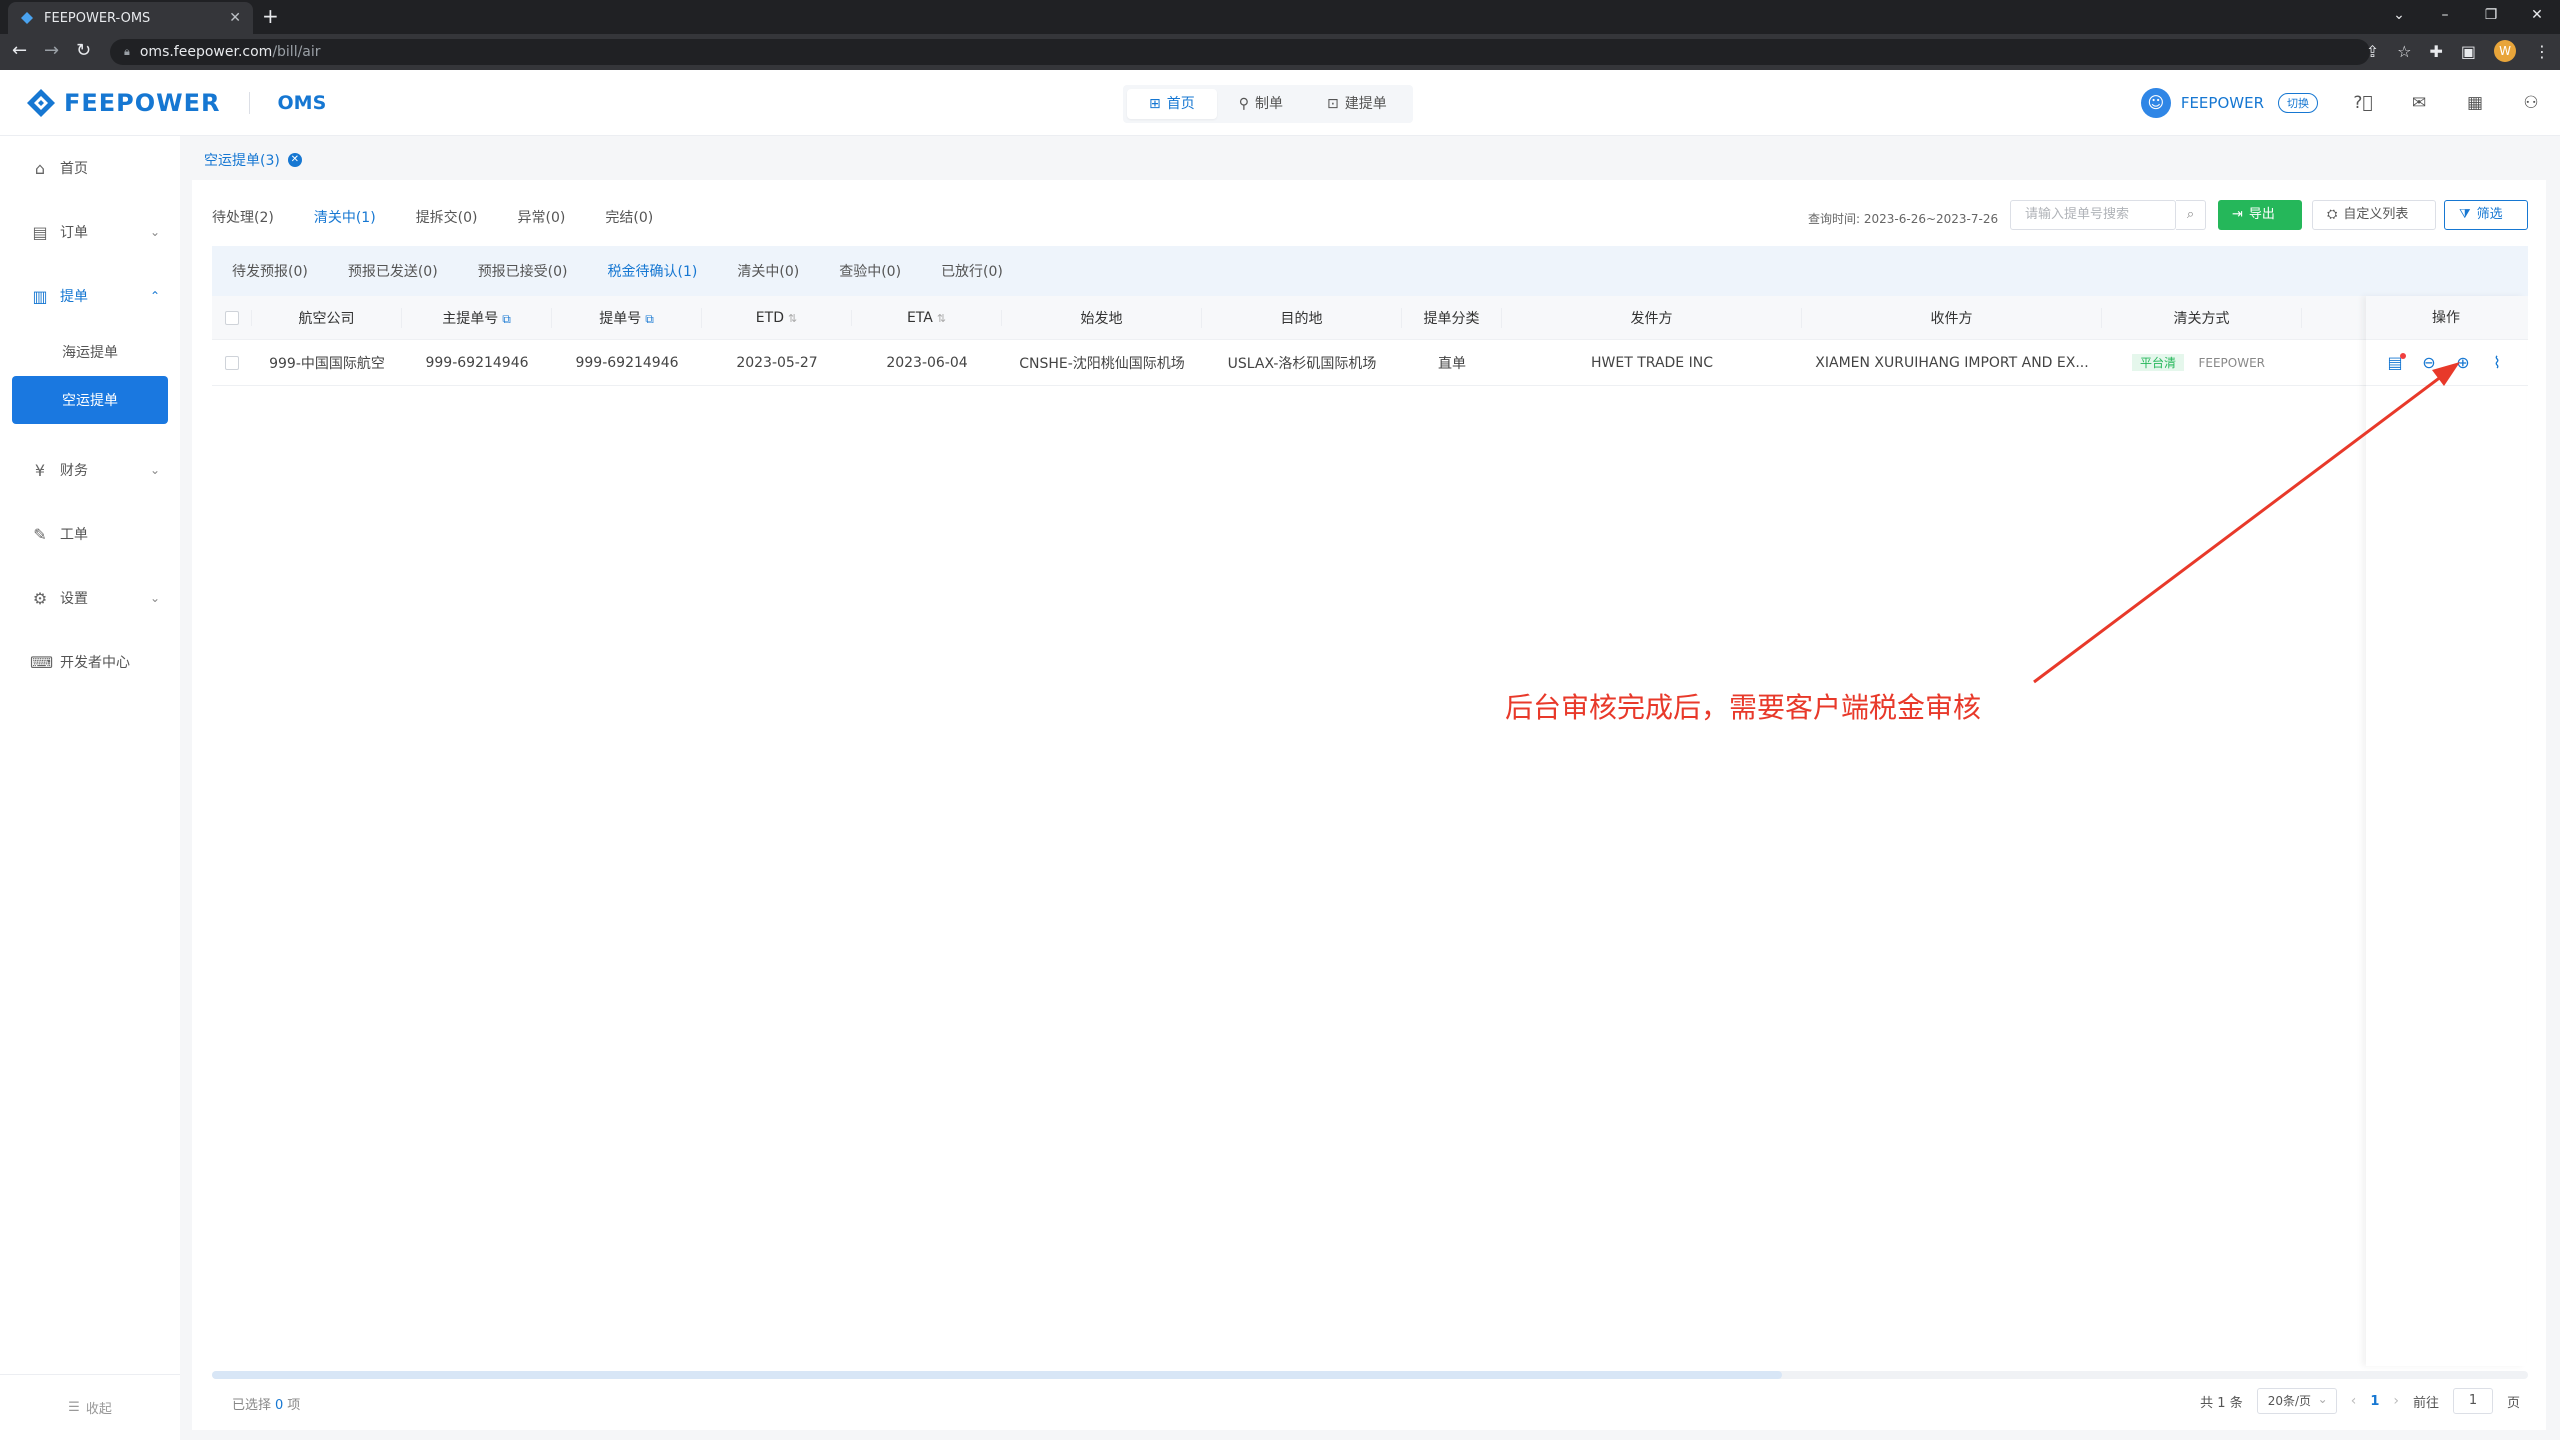 This screenshot has width=2560, height=1440. Describe the element at coordinates (74, 297) in the screenshot. I see `sidebar-item-label: 提单` at that location.